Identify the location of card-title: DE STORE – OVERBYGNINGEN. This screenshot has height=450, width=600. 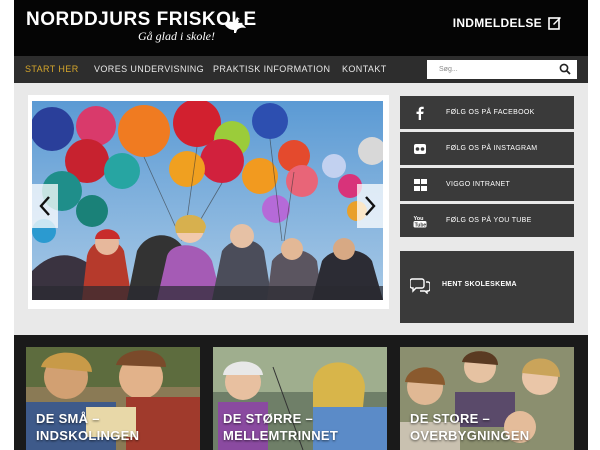
(469, 427).